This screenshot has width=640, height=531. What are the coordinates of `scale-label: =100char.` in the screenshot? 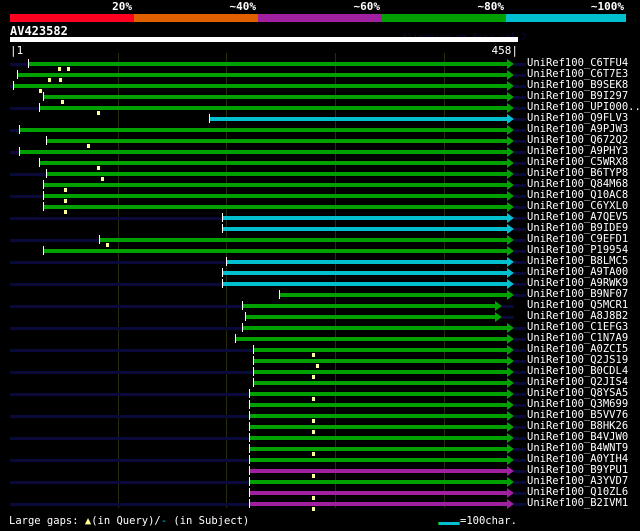 It's located at (488, 521).